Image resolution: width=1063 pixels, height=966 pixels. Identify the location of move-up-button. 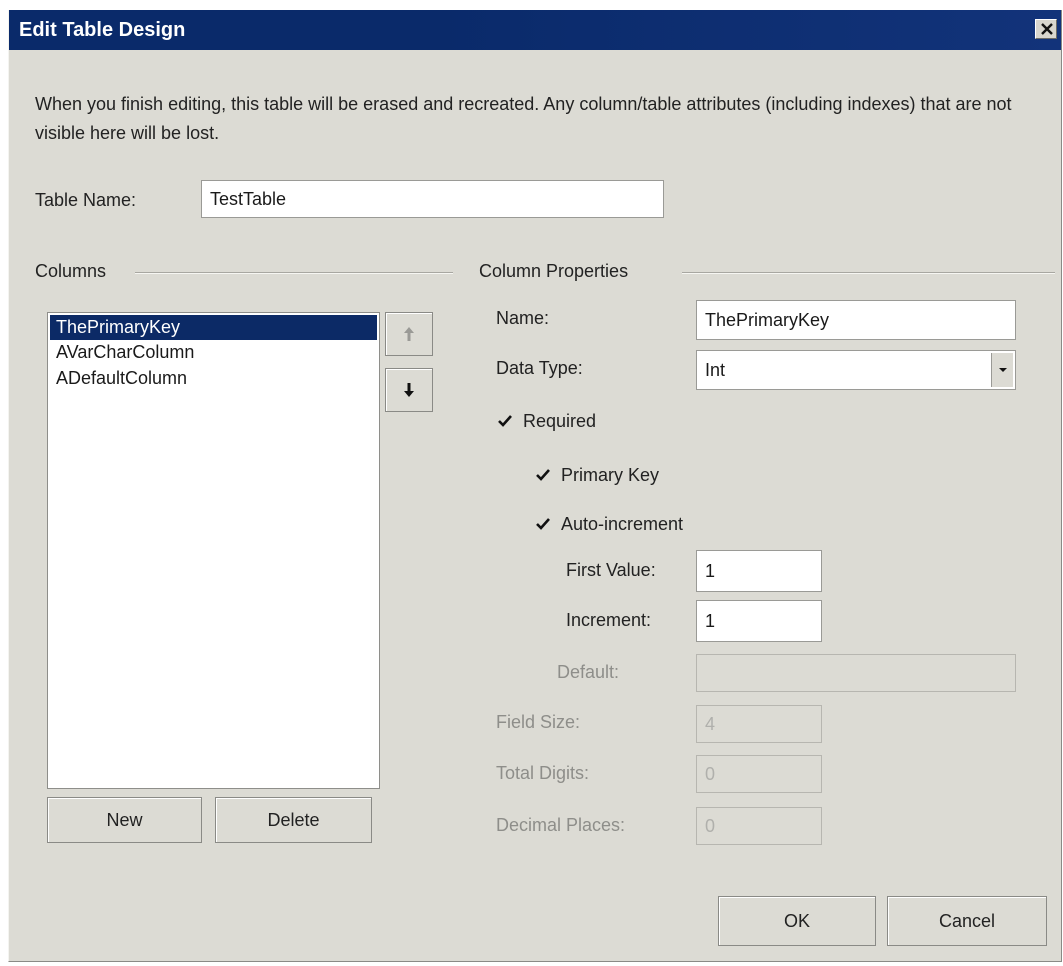
(409, 334).